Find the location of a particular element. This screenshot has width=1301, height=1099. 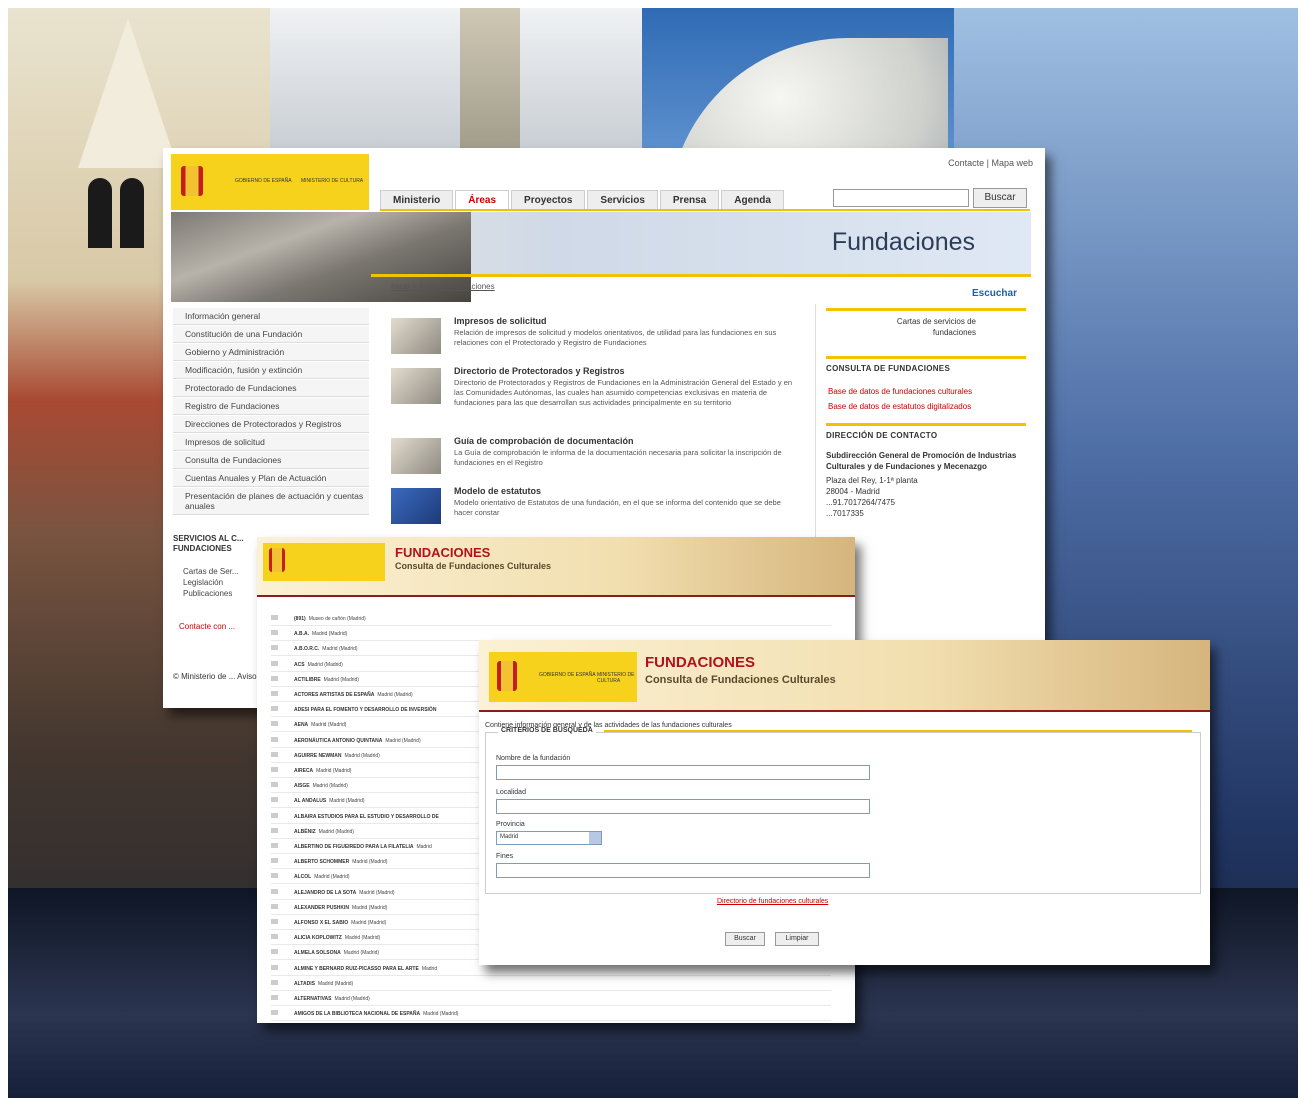

item-title: Directorio de Protectorados y Registros is located at coordinates (625, 371).